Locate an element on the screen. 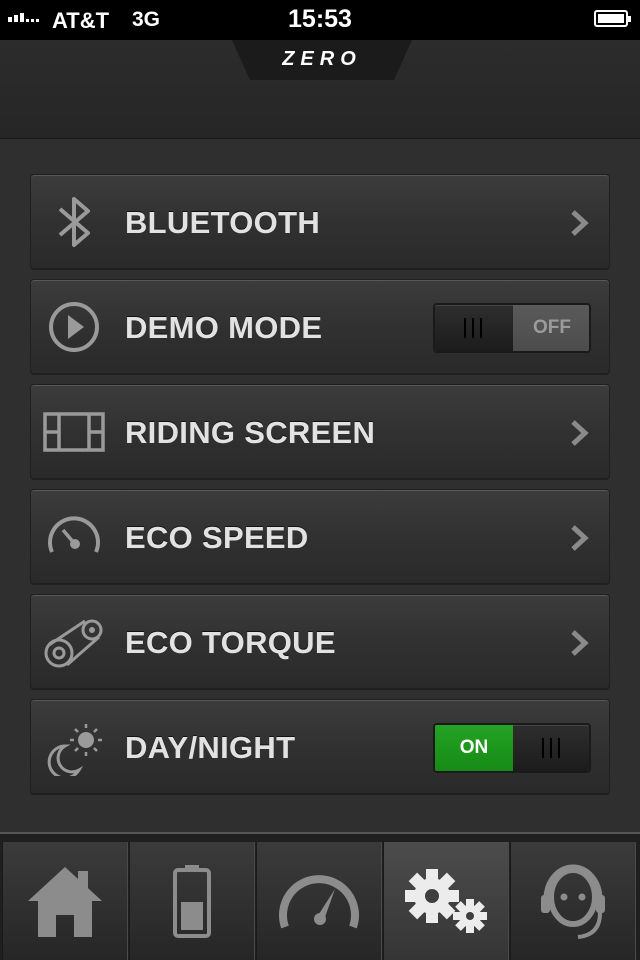 The image size is (640, 960). eco-torque-row: ECO TORQUE is located at coordinates (320, 641).